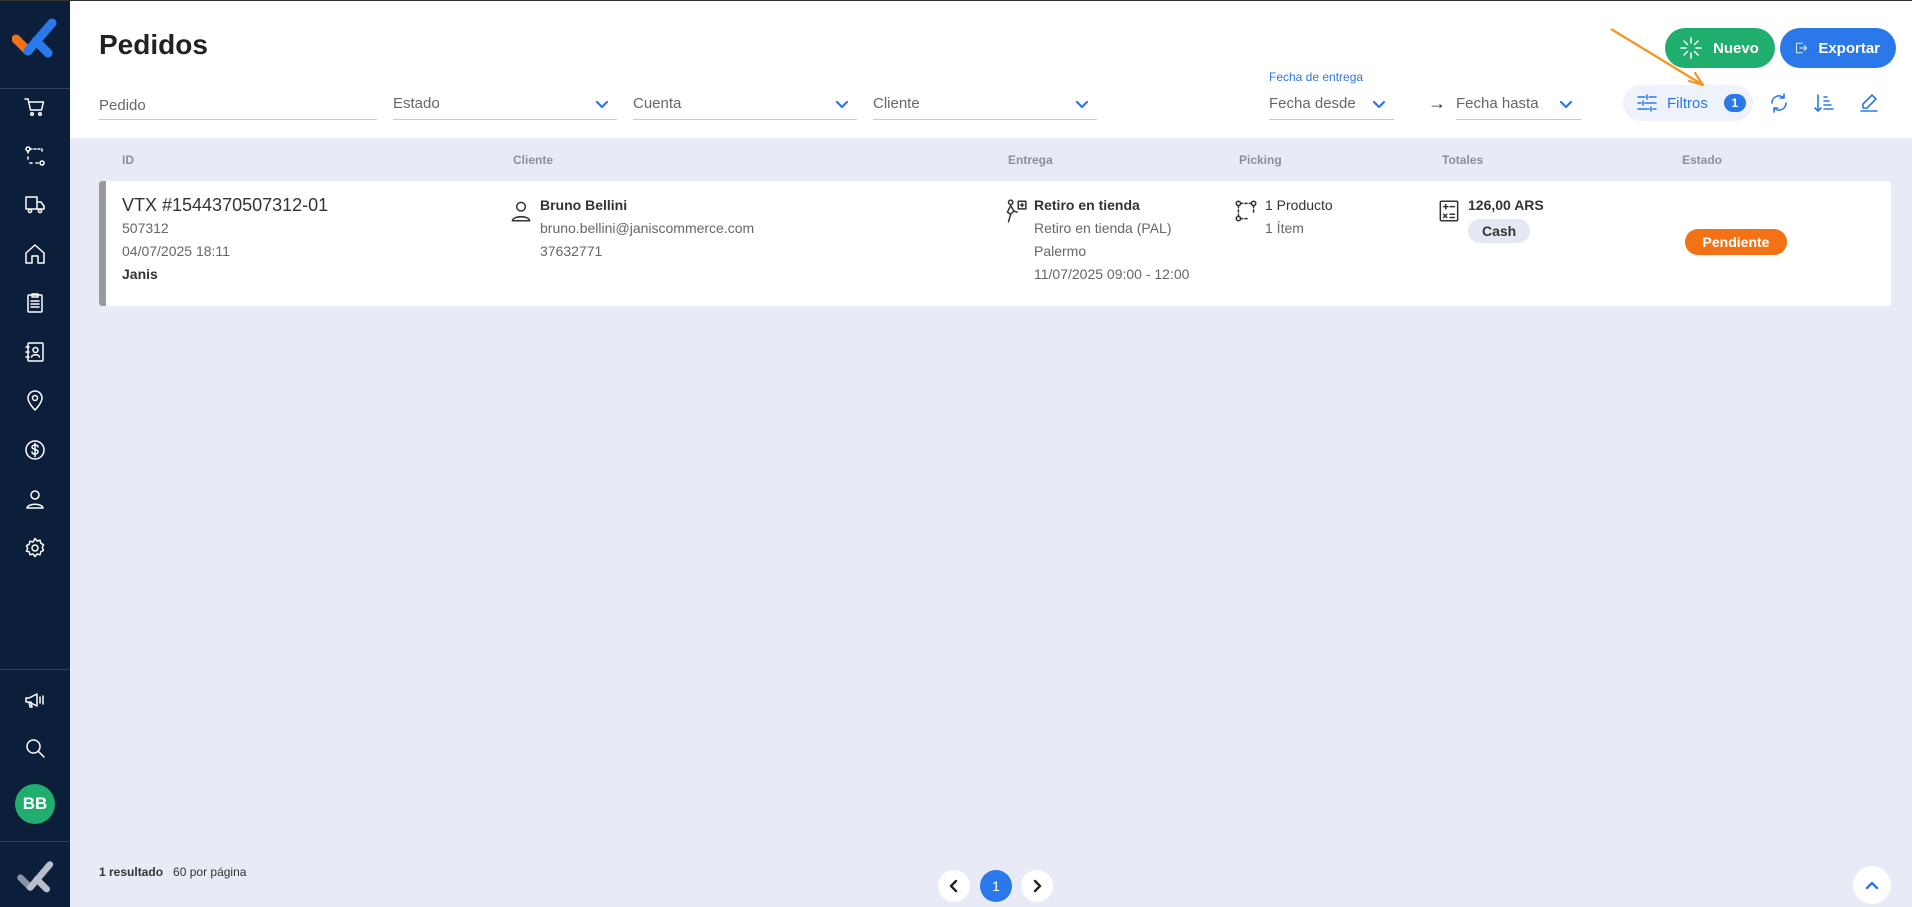 Image resolution: width=1912 pixels, height=907 pixels. What do you see at coordinates (521, 211) in the screenshot?
I see `person-icon` at bounding box center [521, 211].